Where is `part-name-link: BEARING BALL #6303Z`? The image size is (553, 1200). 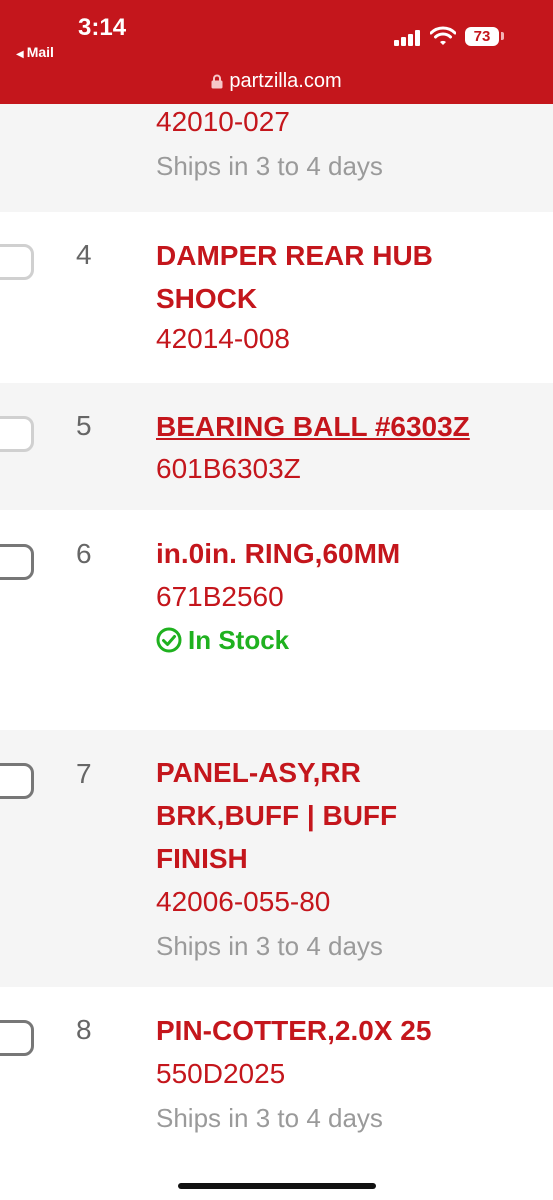
part-name-link: BEARING BALL #6303Z is located at coordinates (341, 426).